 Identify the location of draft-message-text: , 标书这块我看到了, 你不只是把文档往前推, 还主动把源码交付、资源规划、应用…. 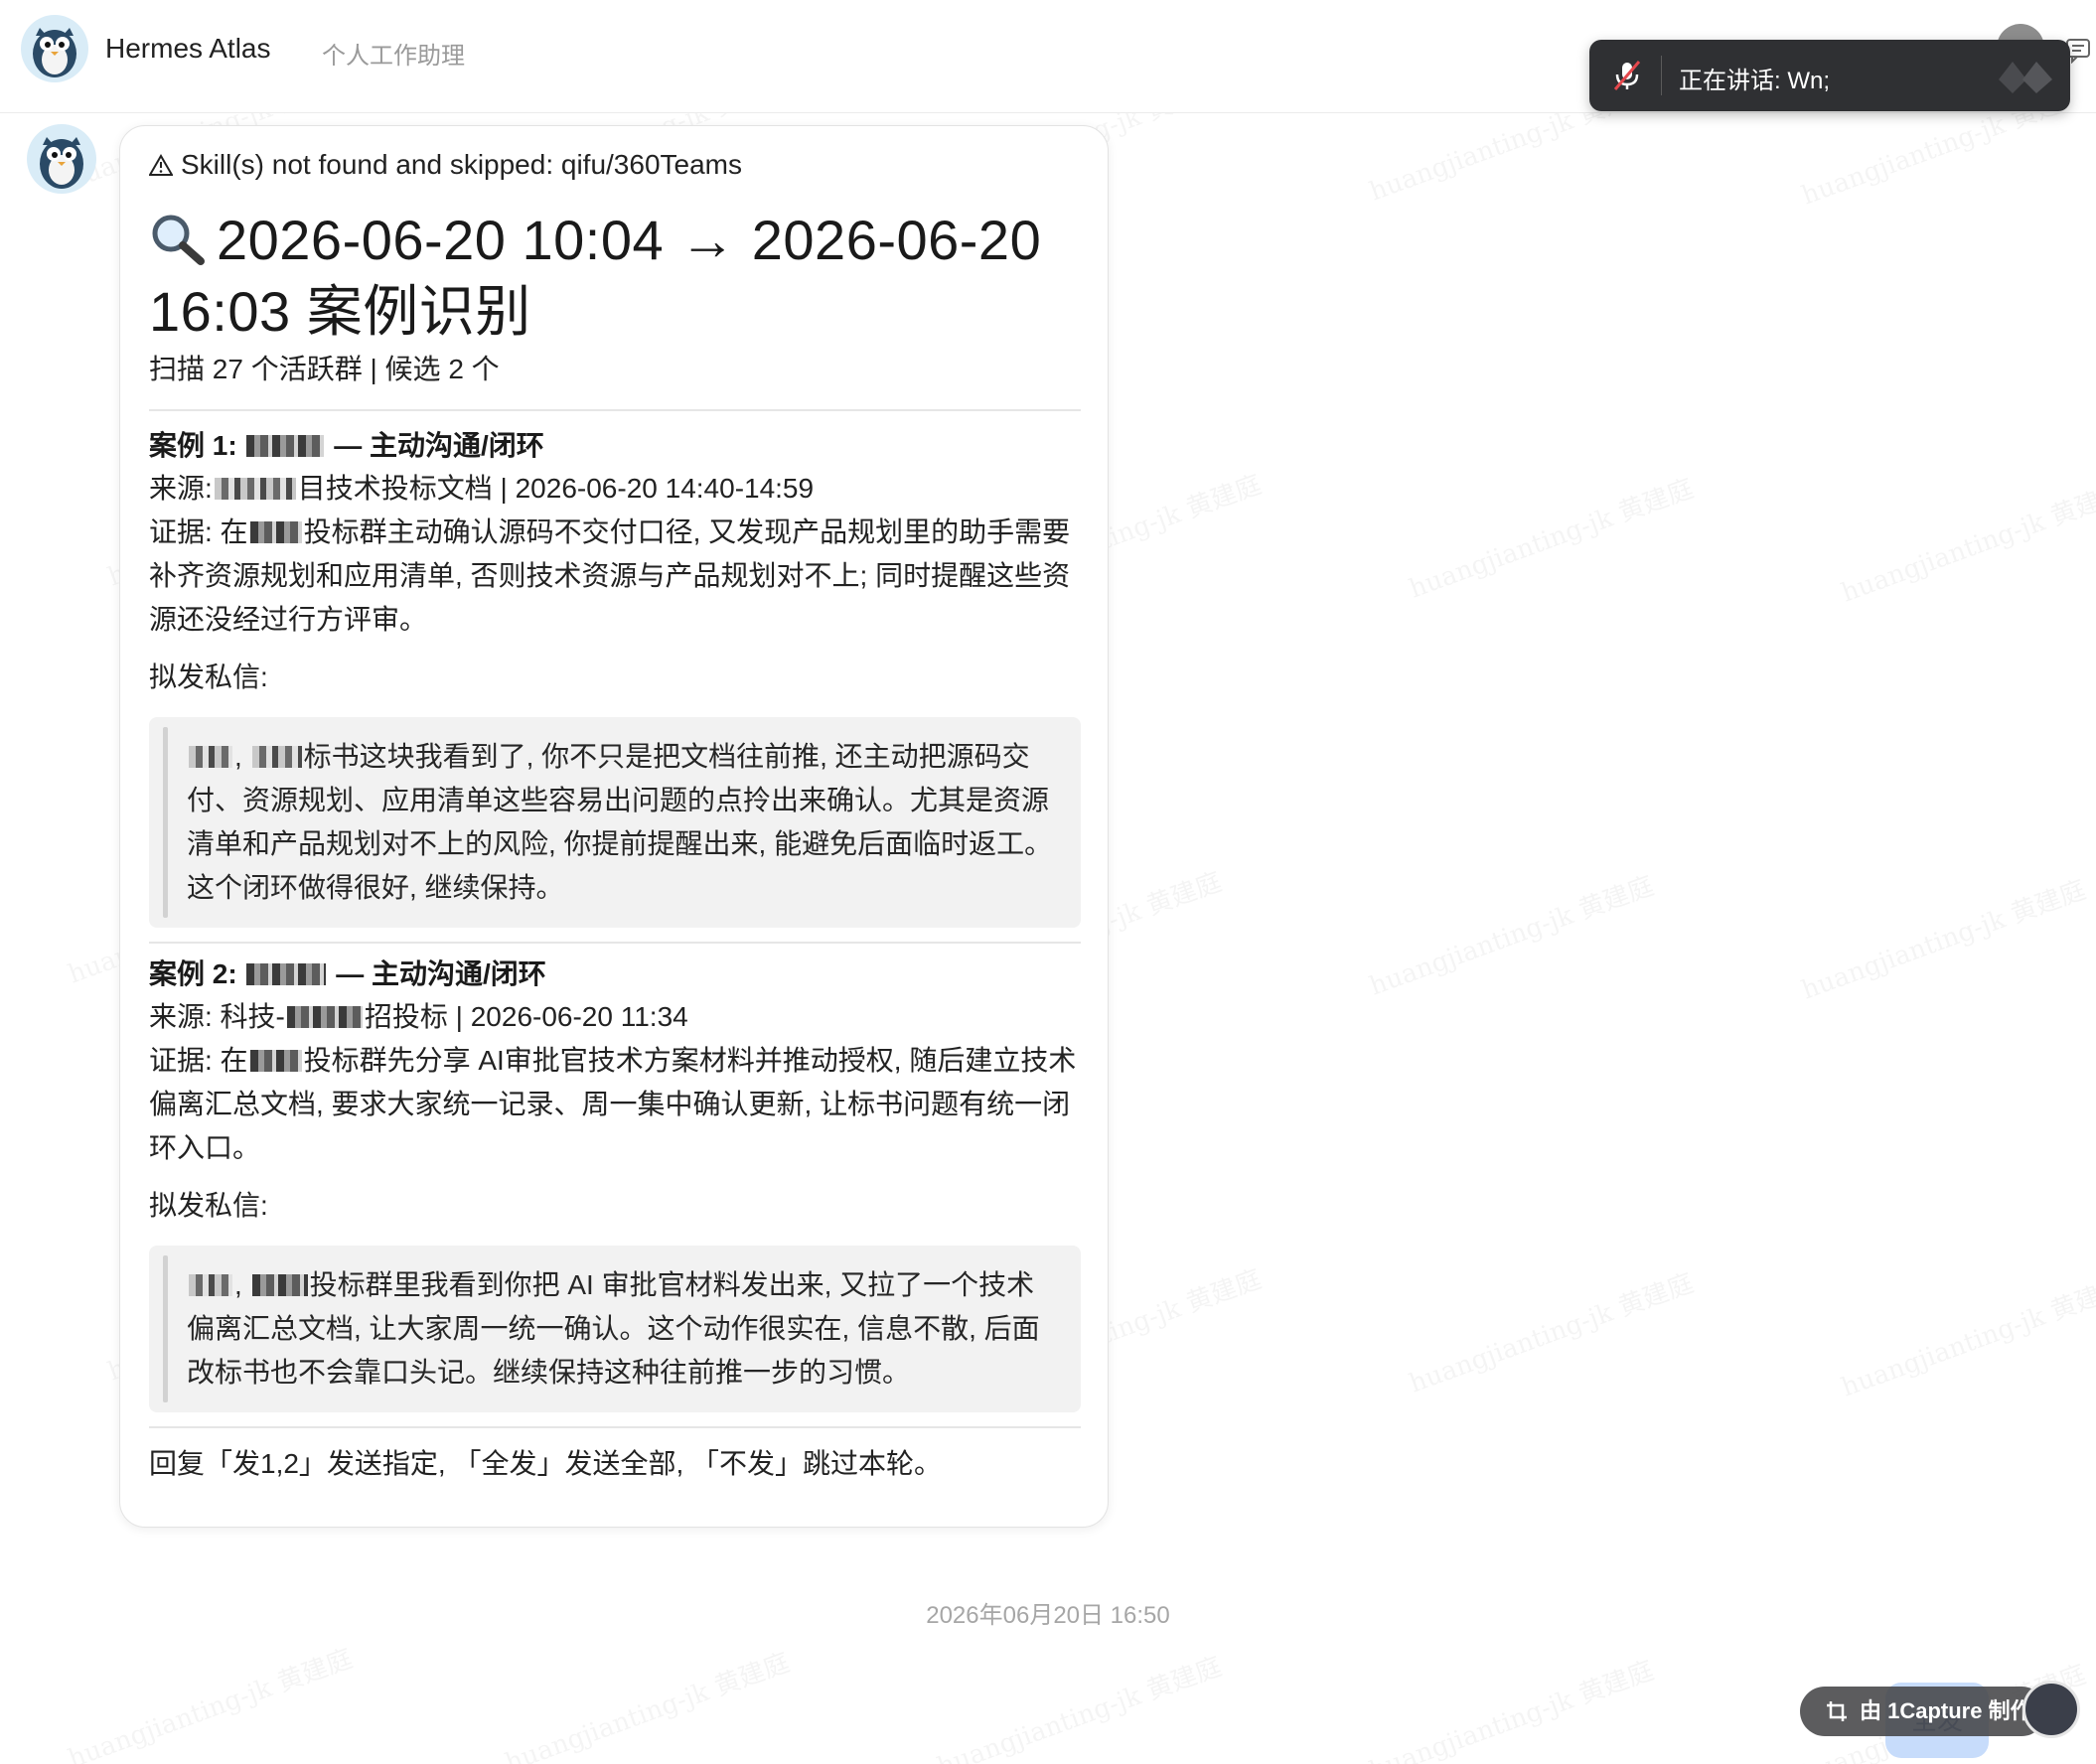
(620, 822).